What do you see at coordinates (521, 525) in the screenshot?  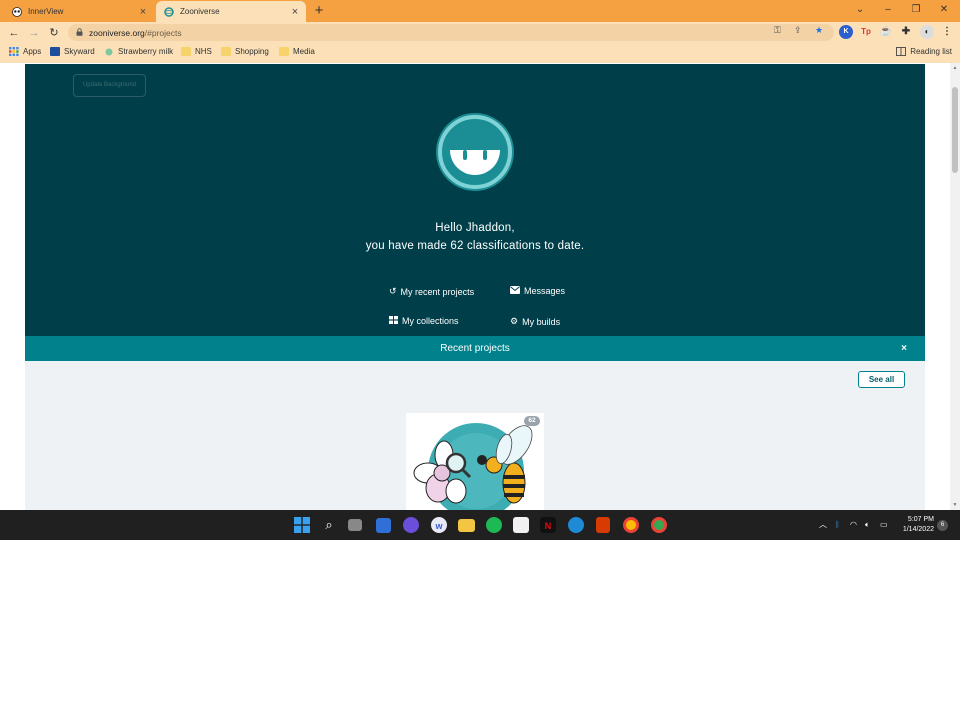 I see `microsoft-store-icon` at bounding box center [521, 525].